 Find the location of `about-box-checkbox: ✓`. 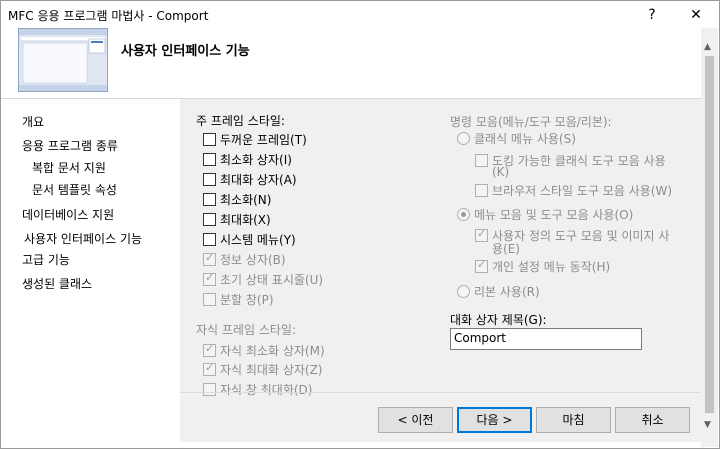

about-box-checkbox: ✓ is located at coordinates (209, 258).